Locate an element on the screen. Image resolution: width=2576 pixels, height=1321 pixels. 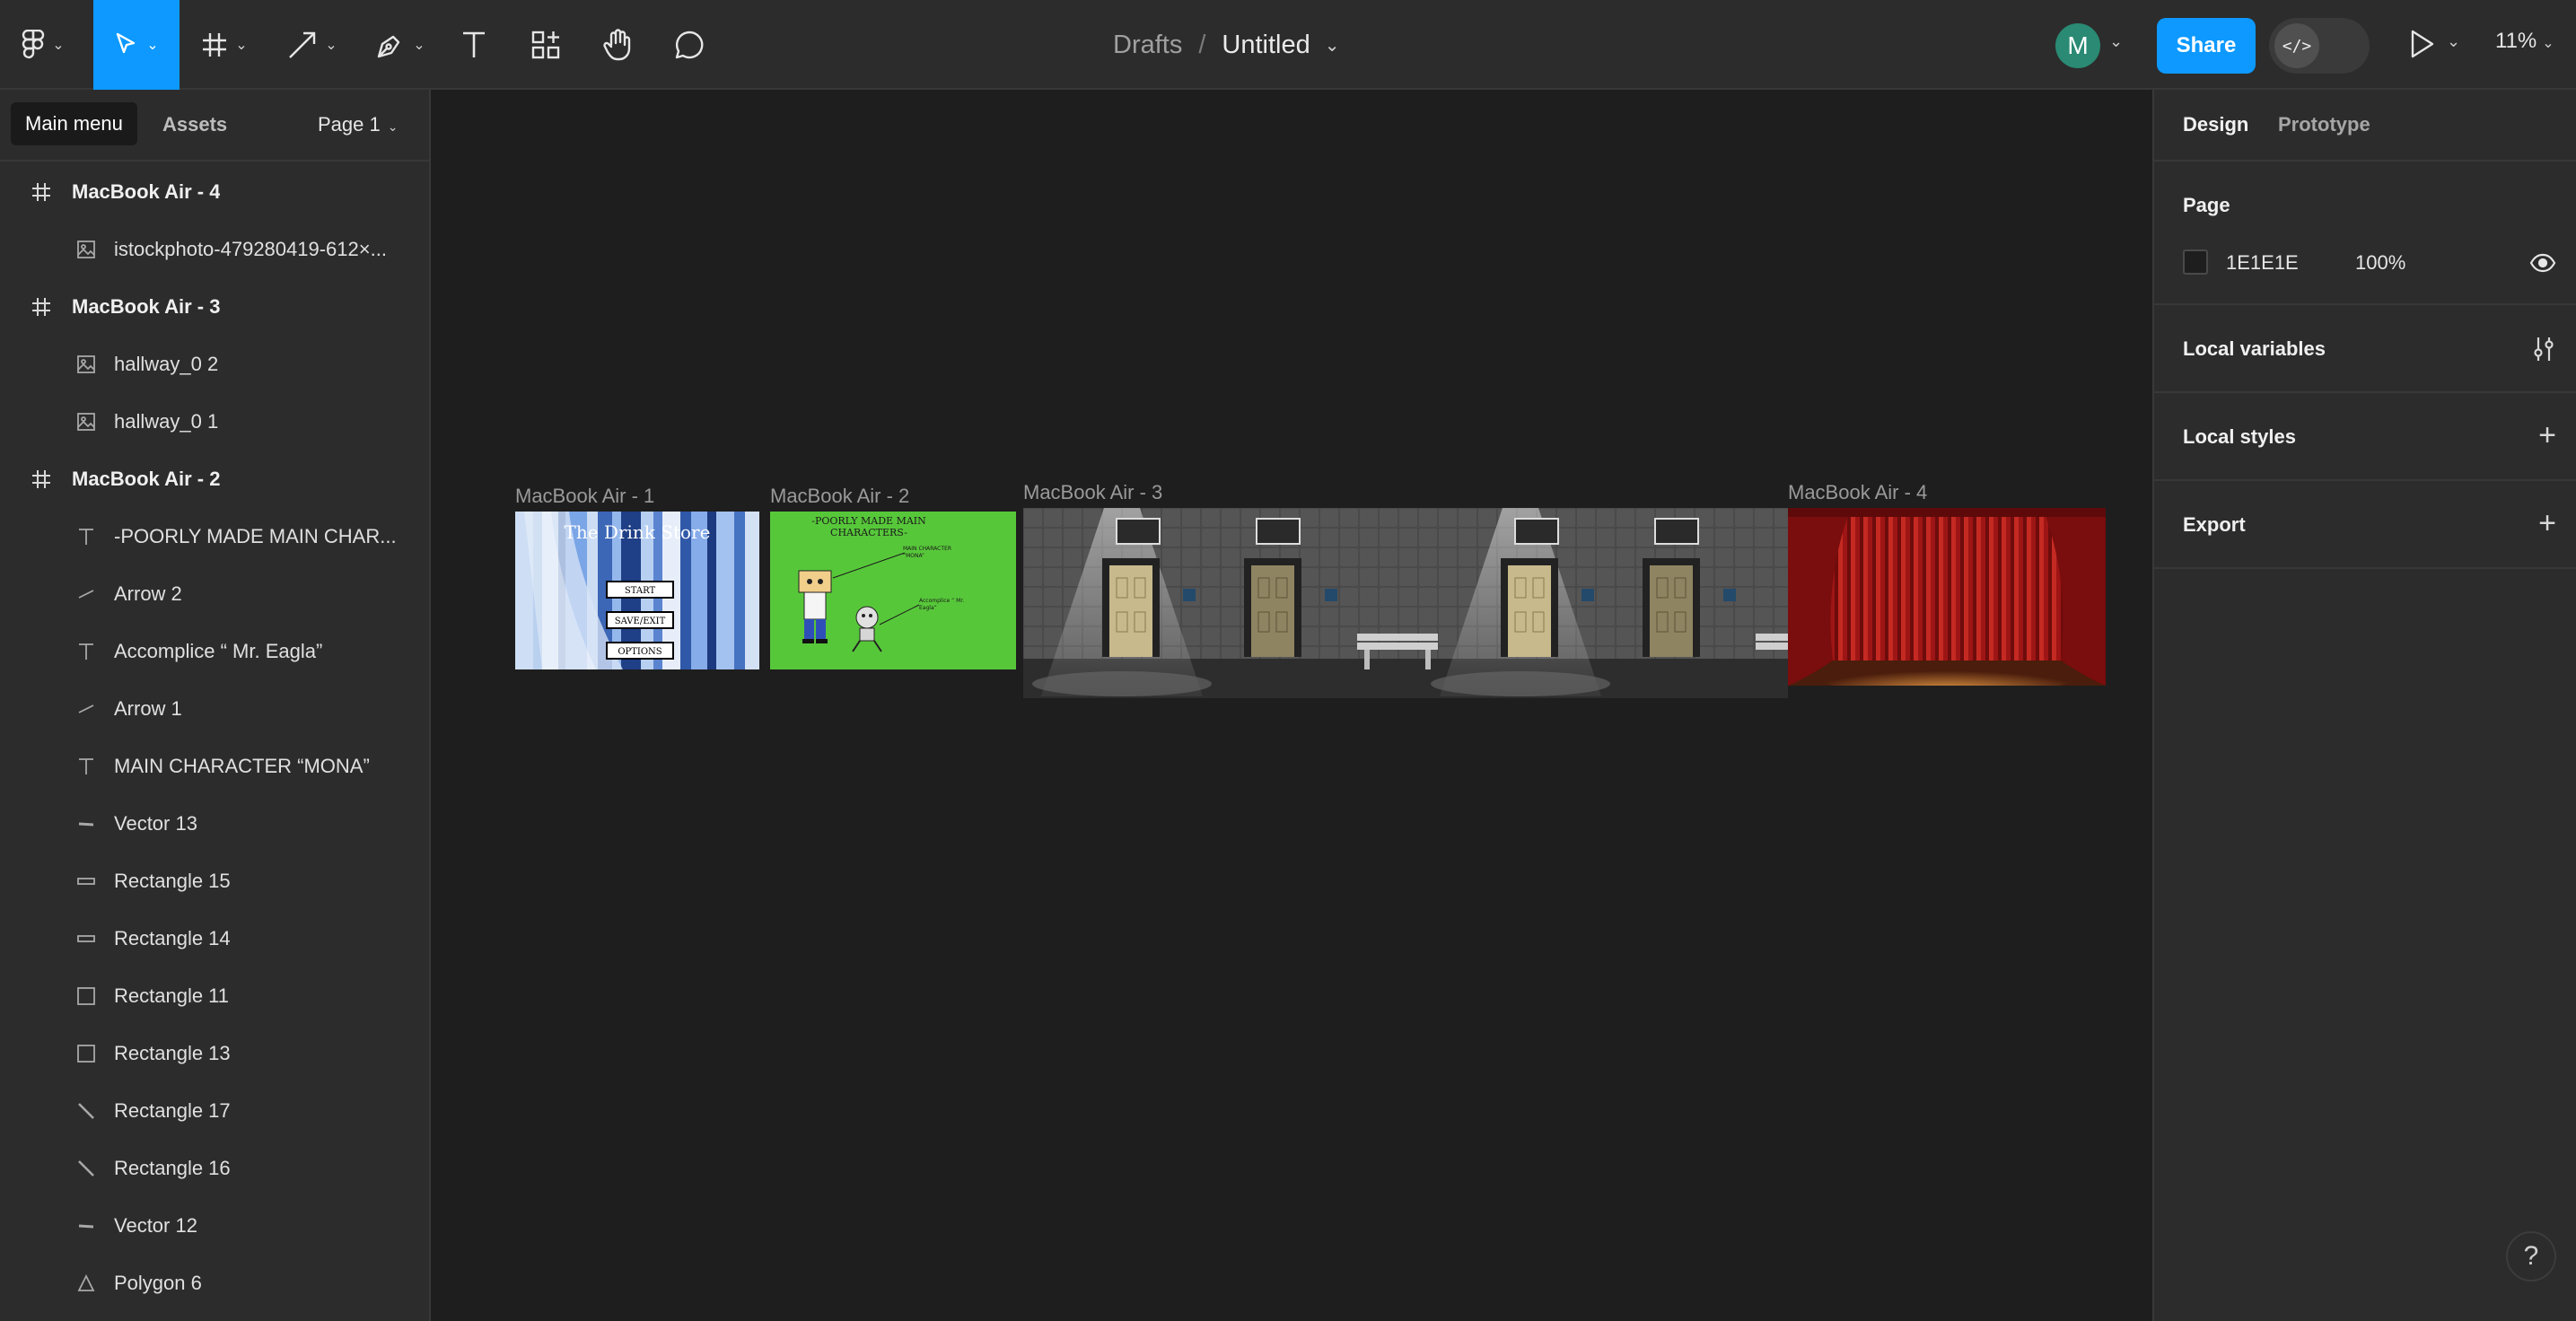
stage-curtain-artwork is located at coordinates (1947, 597).